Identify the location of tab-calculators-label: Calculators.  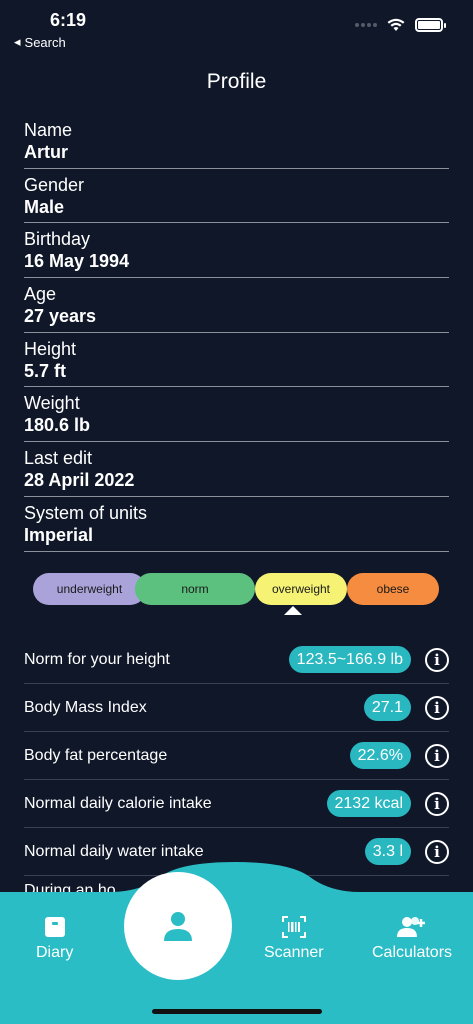
(412, 952).